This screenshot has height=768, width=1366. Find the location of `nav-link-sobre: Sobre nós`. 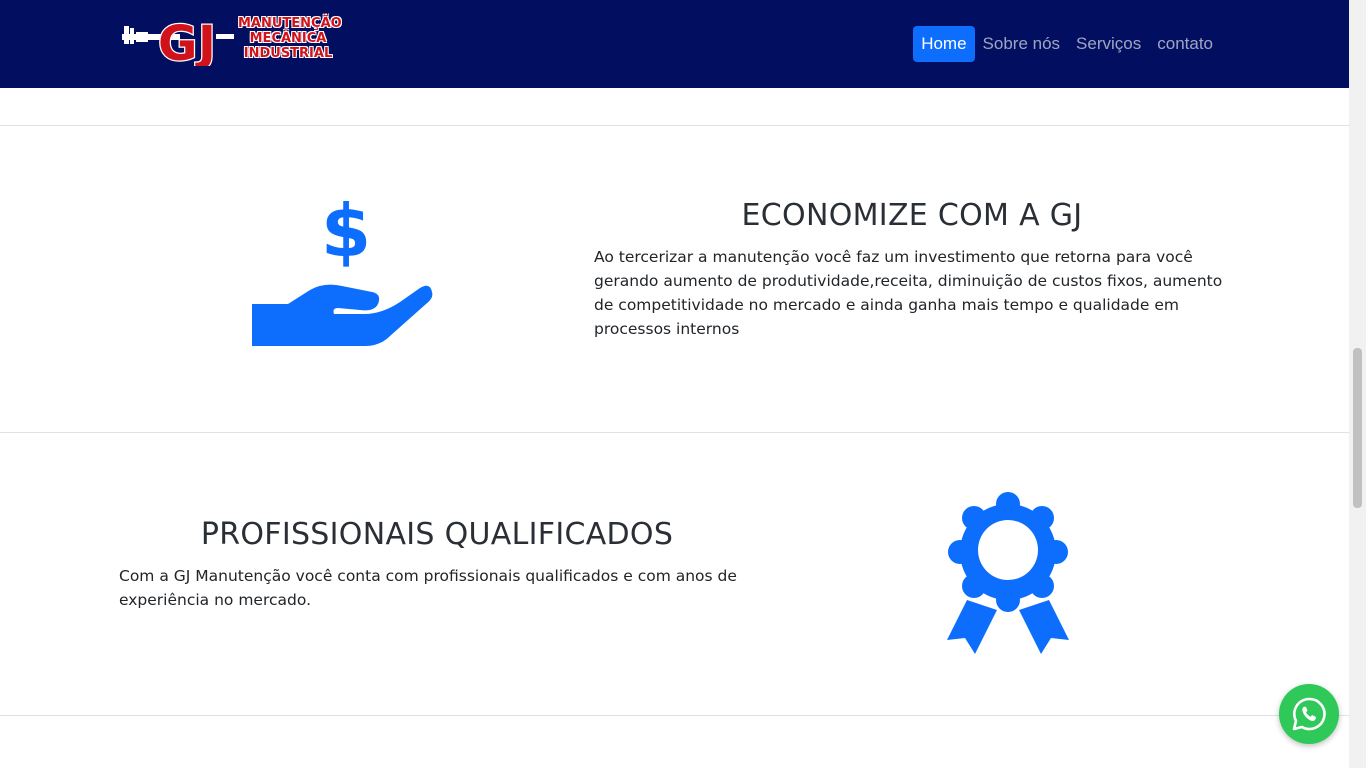

nav-link-sobre: Sobre nós is located at coordinates (1022, 44).